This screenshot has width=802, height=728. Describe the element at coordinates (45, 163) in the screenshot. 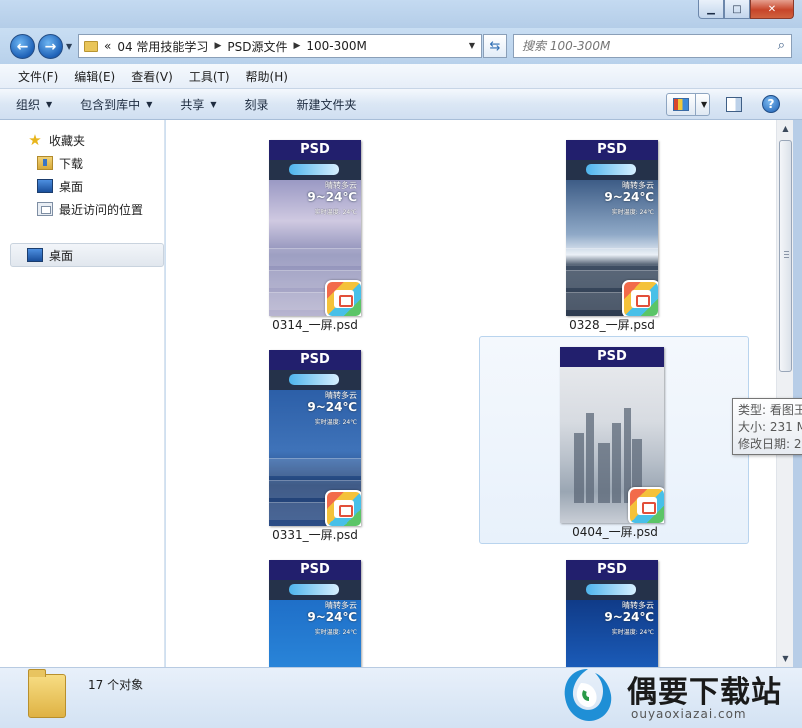

I see `download-folder-icon` at that location.